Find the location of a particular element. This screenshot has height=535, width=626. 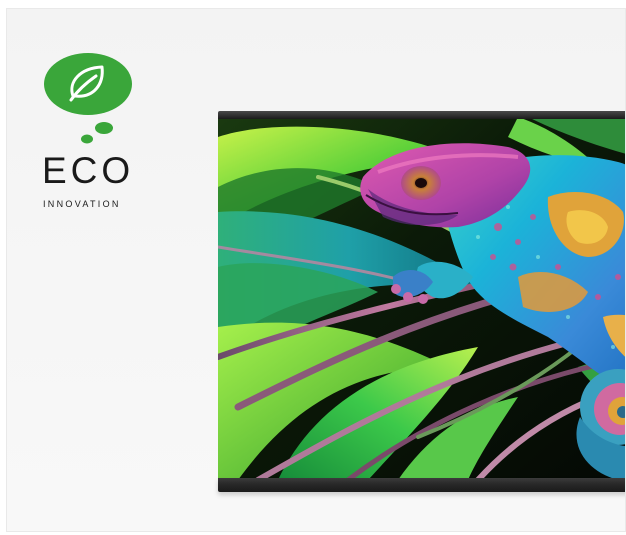

tv-top-bezel is located at coordinates (422, 115).